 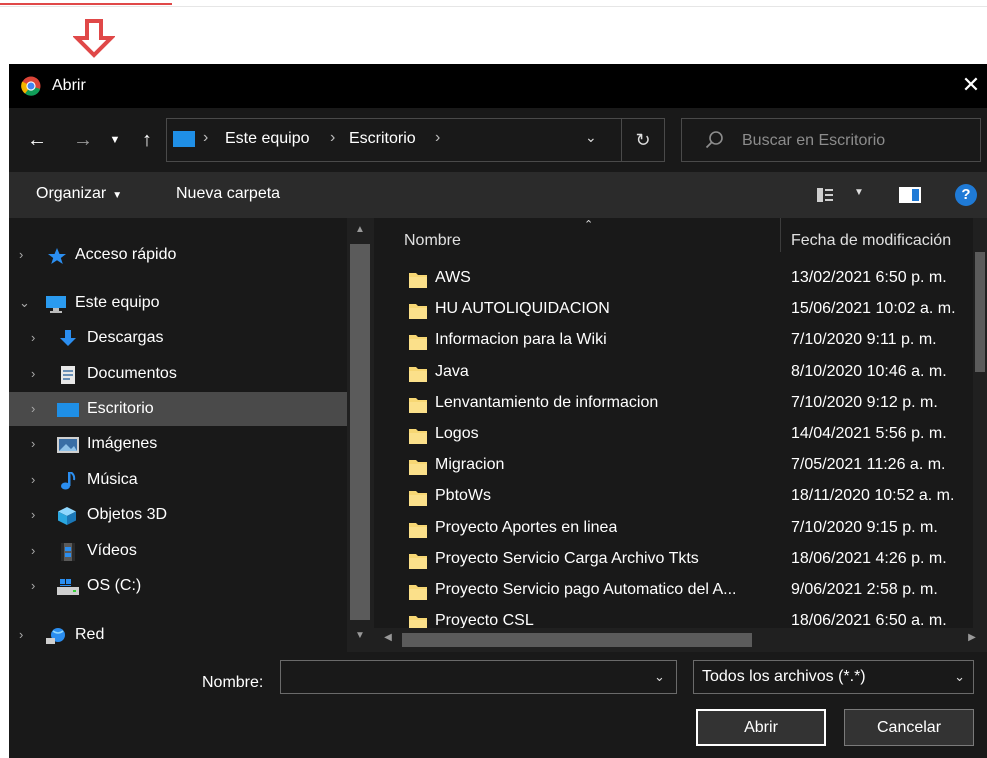 I want to click on file-row: HU AUTOLIQUIDACION 15/06/2021 10:02 a. m., so click(x=674, y=310).